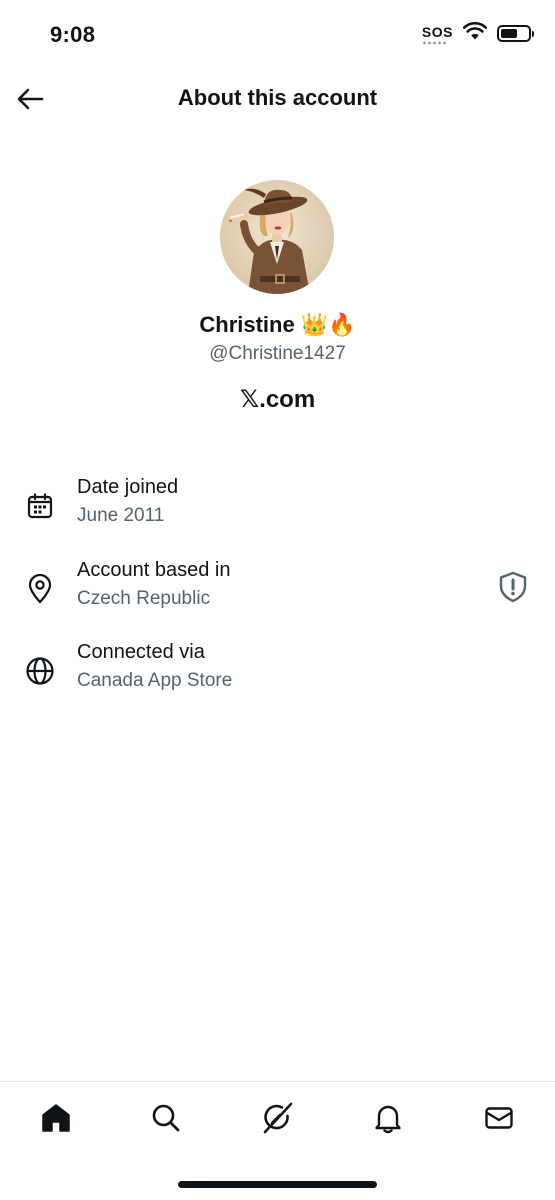  I want to click on tab-grok, so click(277, 1118).